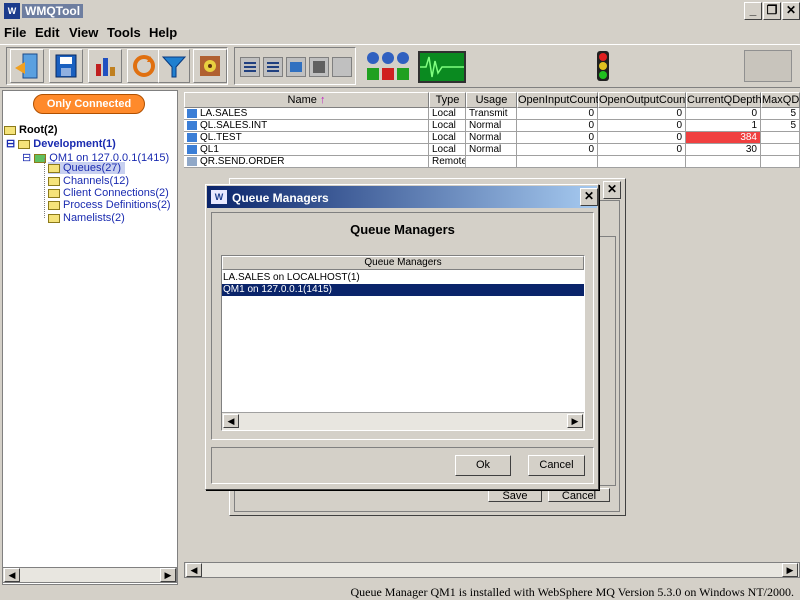 This screenshot has height=600, width=800. What do you see at coordinates (280, 198) in the screenshot?
I see `dialog-title: Queue Managers` at bounding box center [280, 198].